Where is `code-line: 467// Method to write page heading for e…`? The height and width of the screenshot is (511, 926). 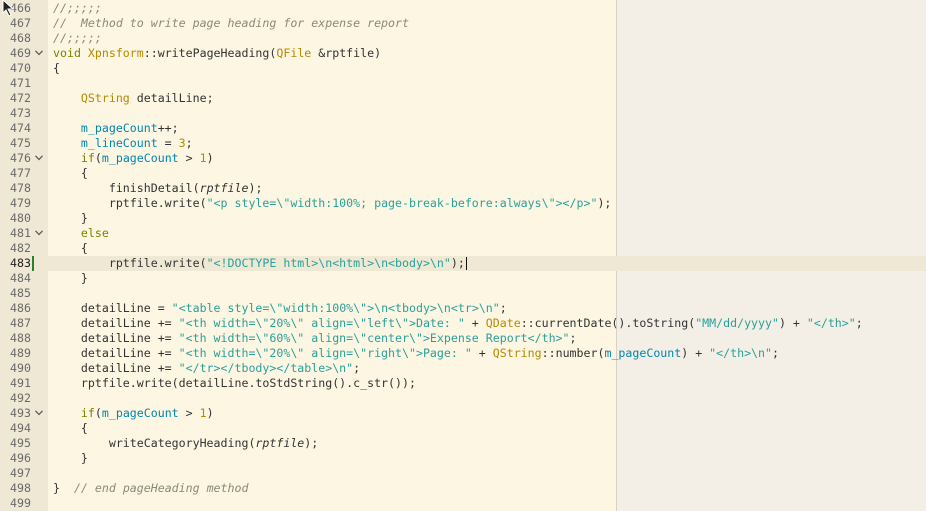
code-line: 467// Method to write page heading for e… is located at coordinates (463, 23).